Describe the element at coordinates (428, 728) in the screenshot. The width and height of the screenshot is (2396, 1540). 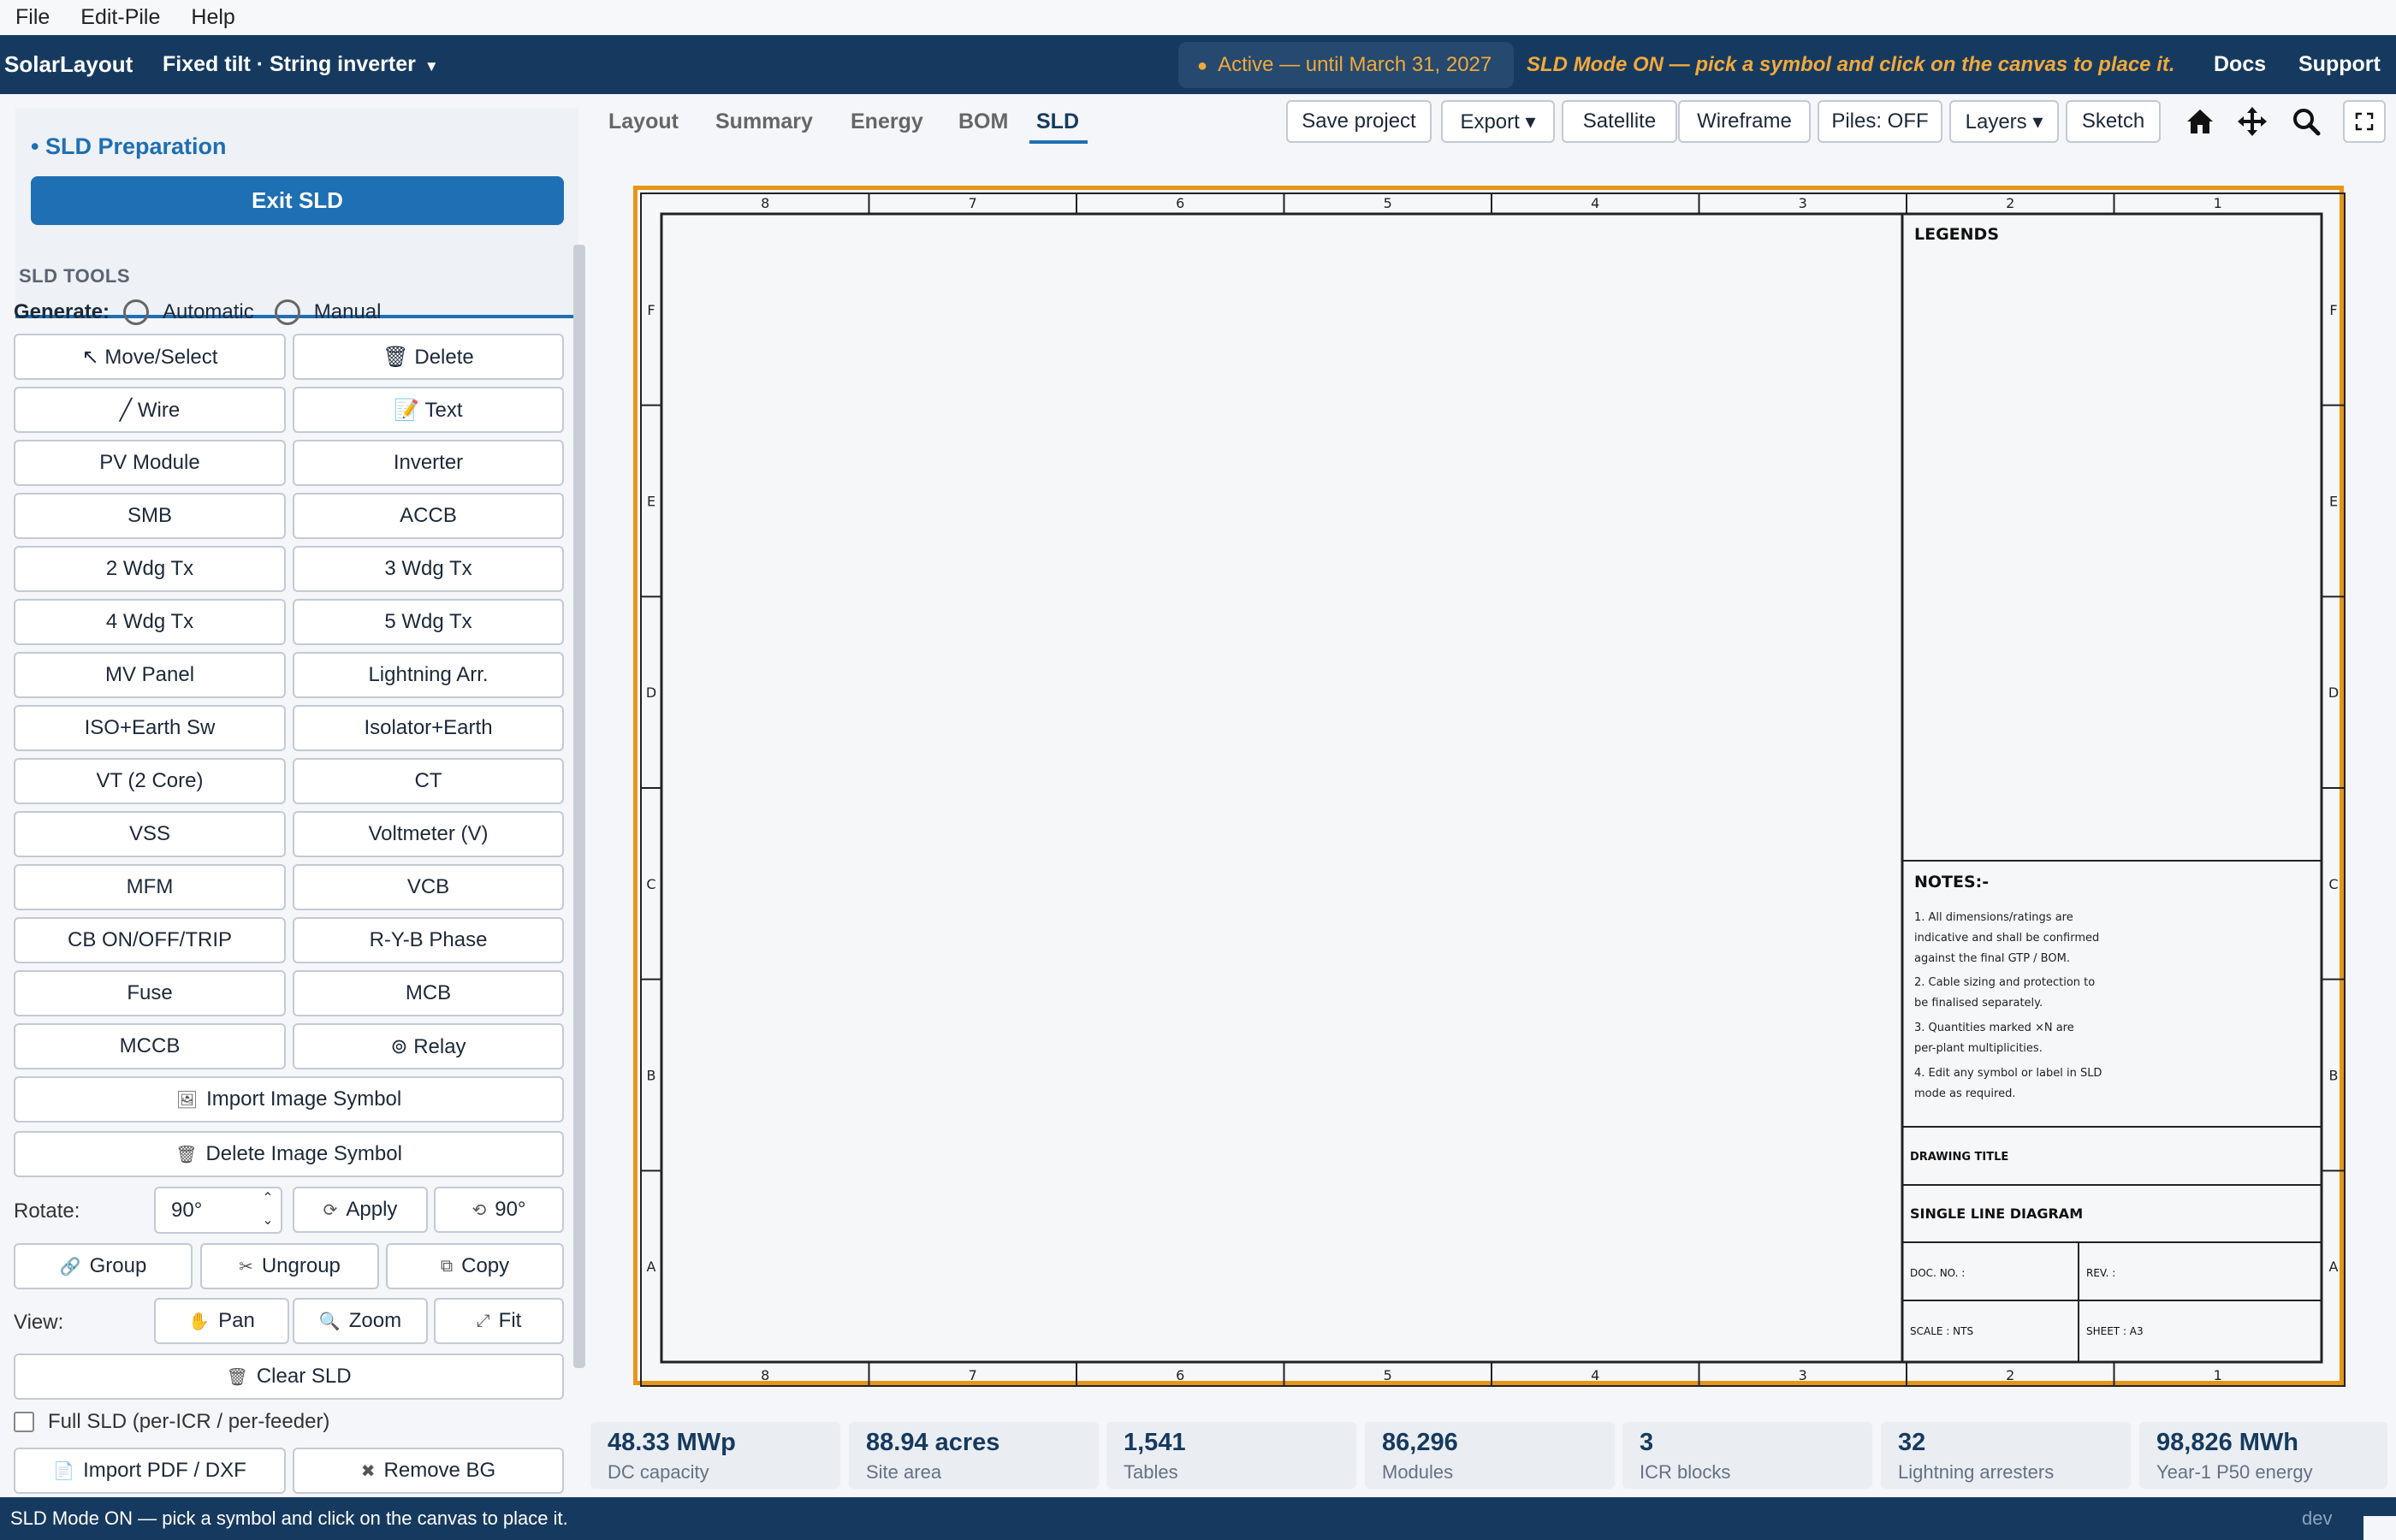
I see `tool-isolator-earth-button: Isolator+Earth` at that location.